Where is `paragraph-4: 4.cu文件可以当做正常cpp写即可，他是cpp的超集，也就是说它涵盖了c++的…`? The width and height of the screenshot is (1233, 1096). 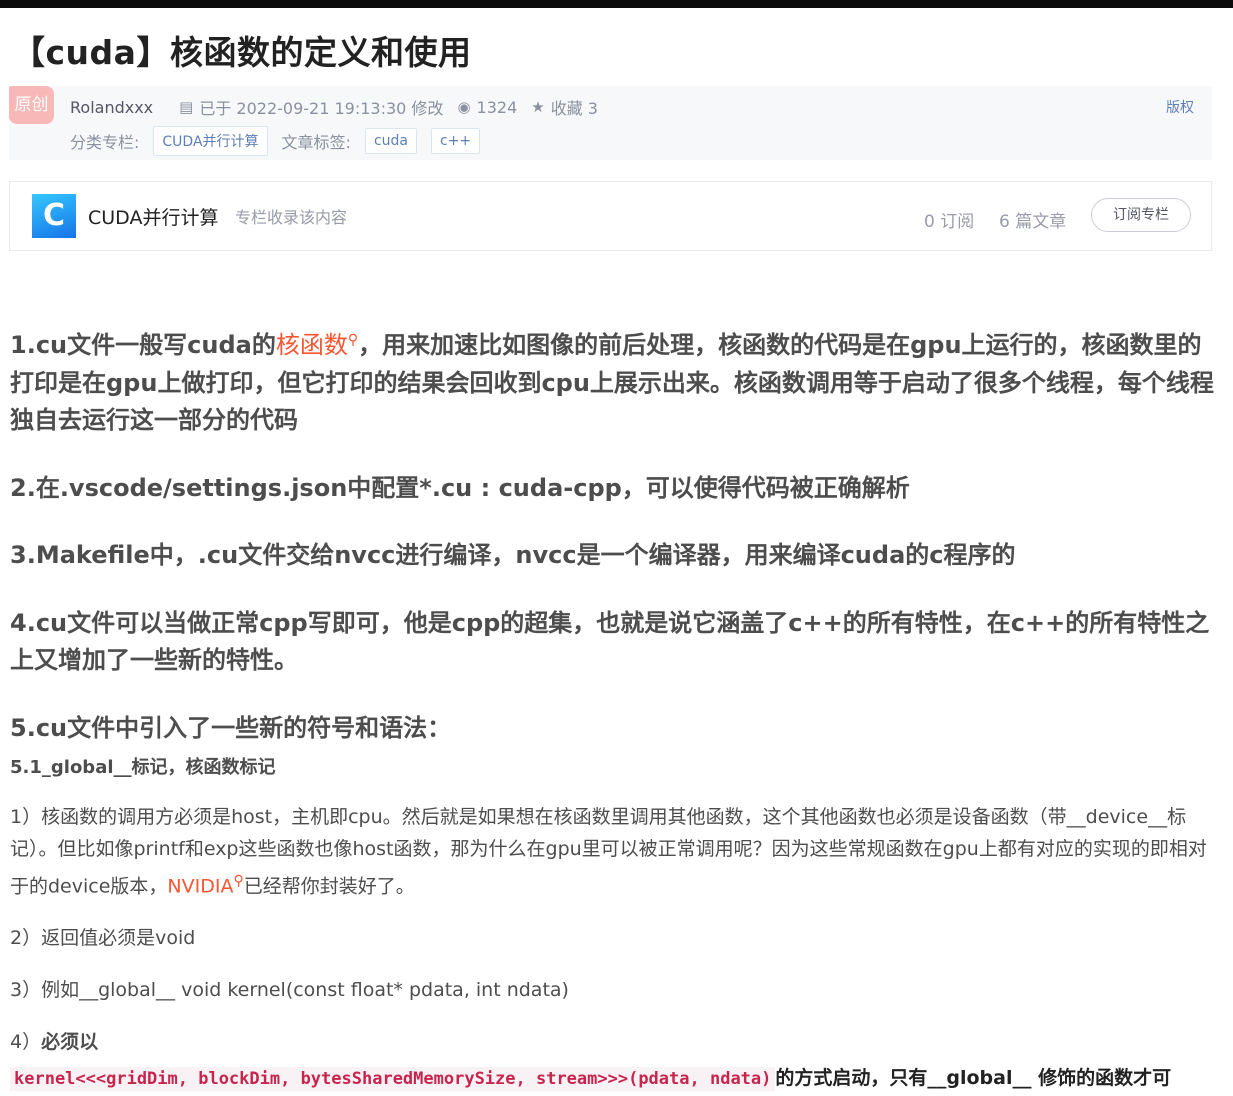 paragraph-4: 4.cu文件可以当做正常cpp写即可，他是cpp的超集，也就是说它涵盖了c++的… is located at coordinates (610, 641).